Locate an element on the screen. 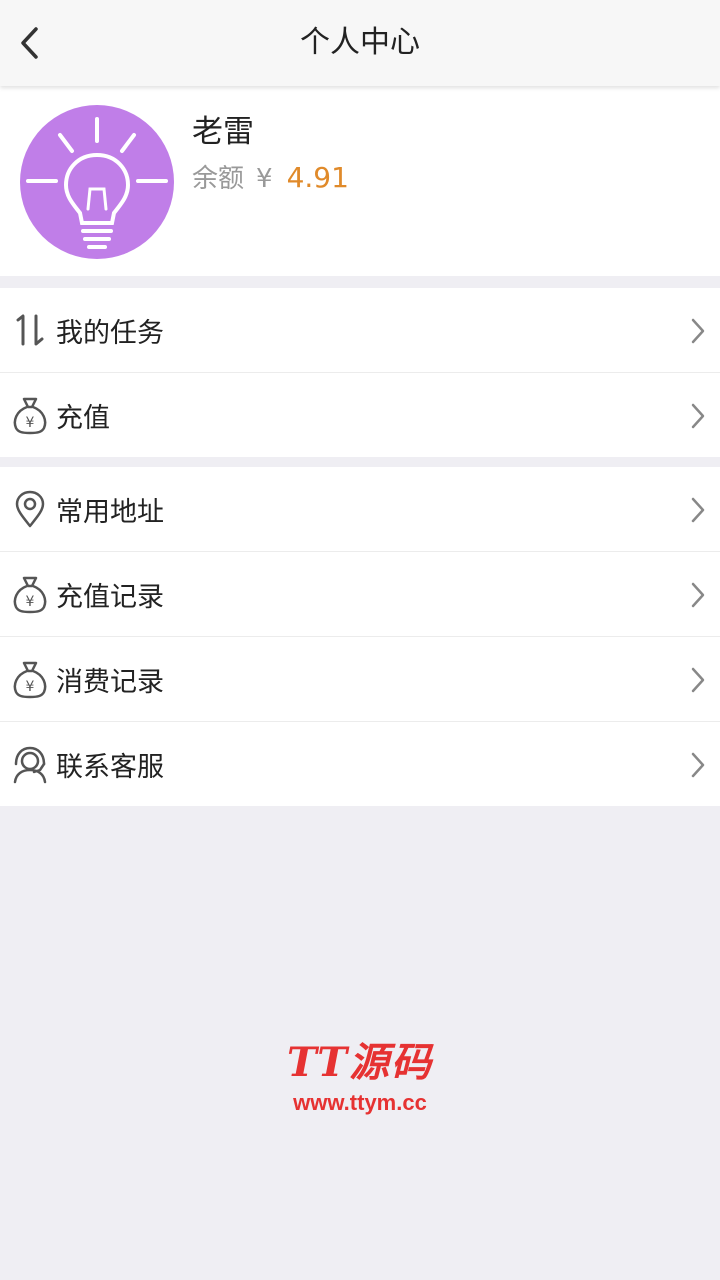 The height and width of the screenshot is (1280, 720). menu-item-label: 充值 is located at coordinates (83, 418).